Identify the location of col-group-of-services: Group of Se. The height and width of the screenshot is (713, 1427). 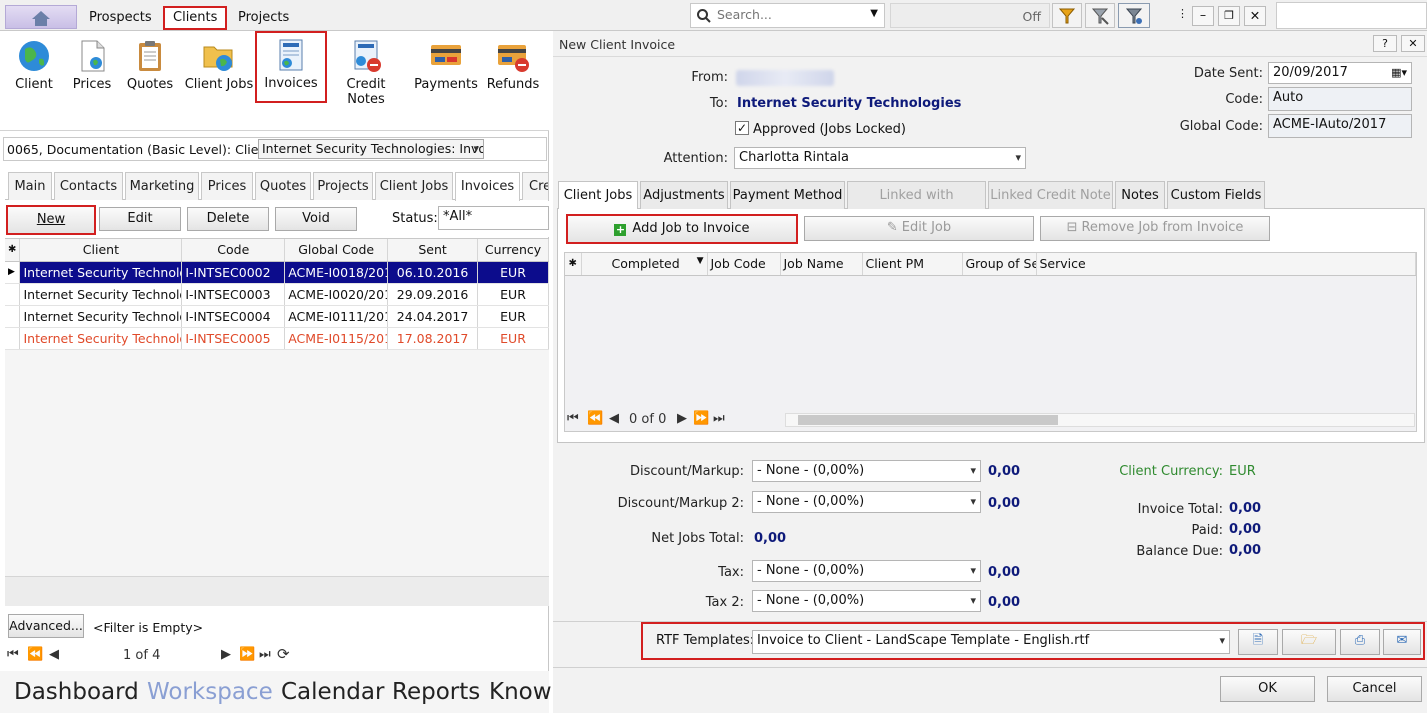
(999, 264).